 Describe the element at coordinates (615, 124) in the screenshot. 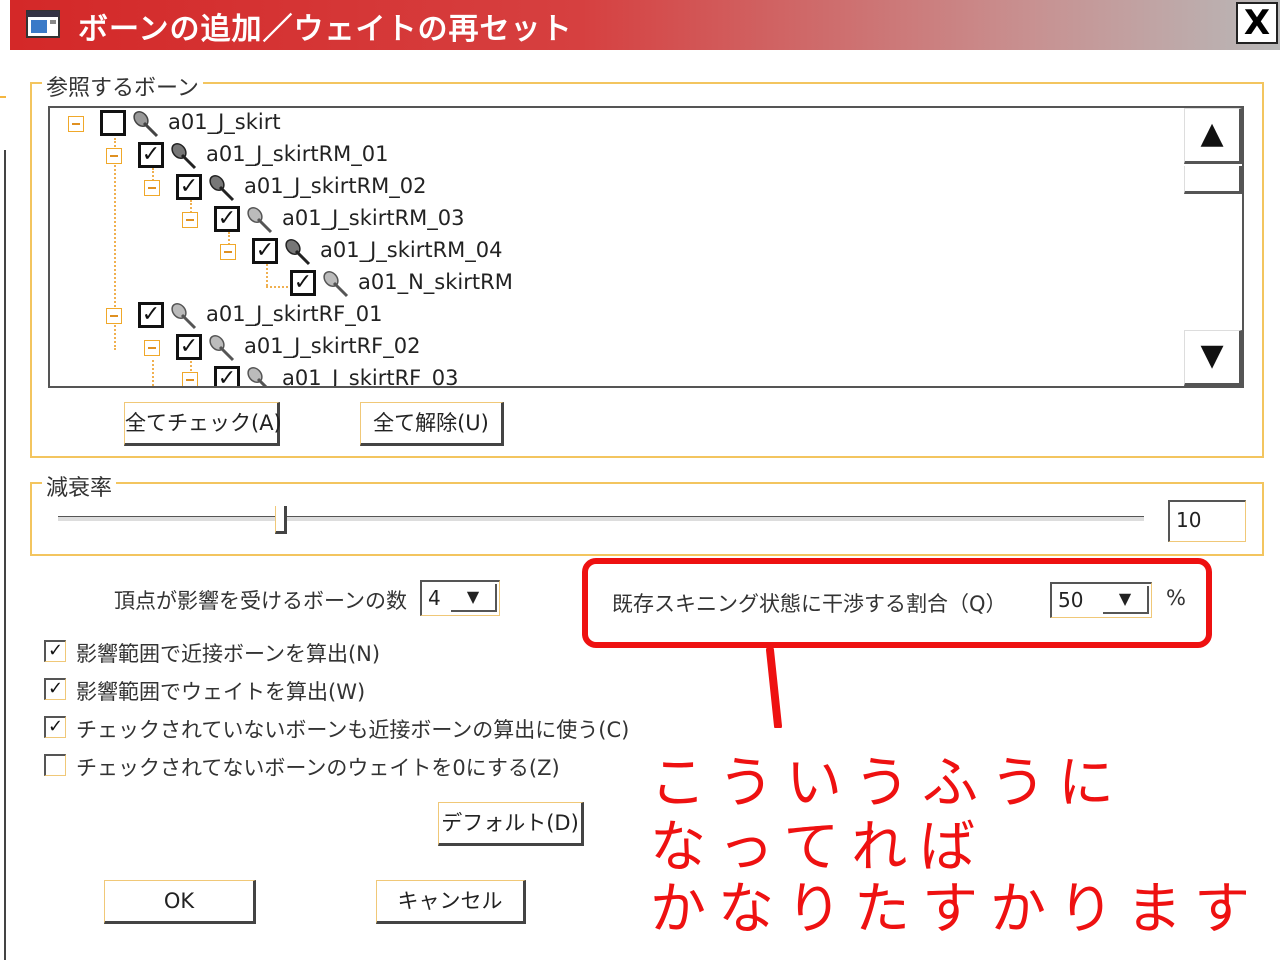

I see `tree-item: a01_J_skirt` at that location.